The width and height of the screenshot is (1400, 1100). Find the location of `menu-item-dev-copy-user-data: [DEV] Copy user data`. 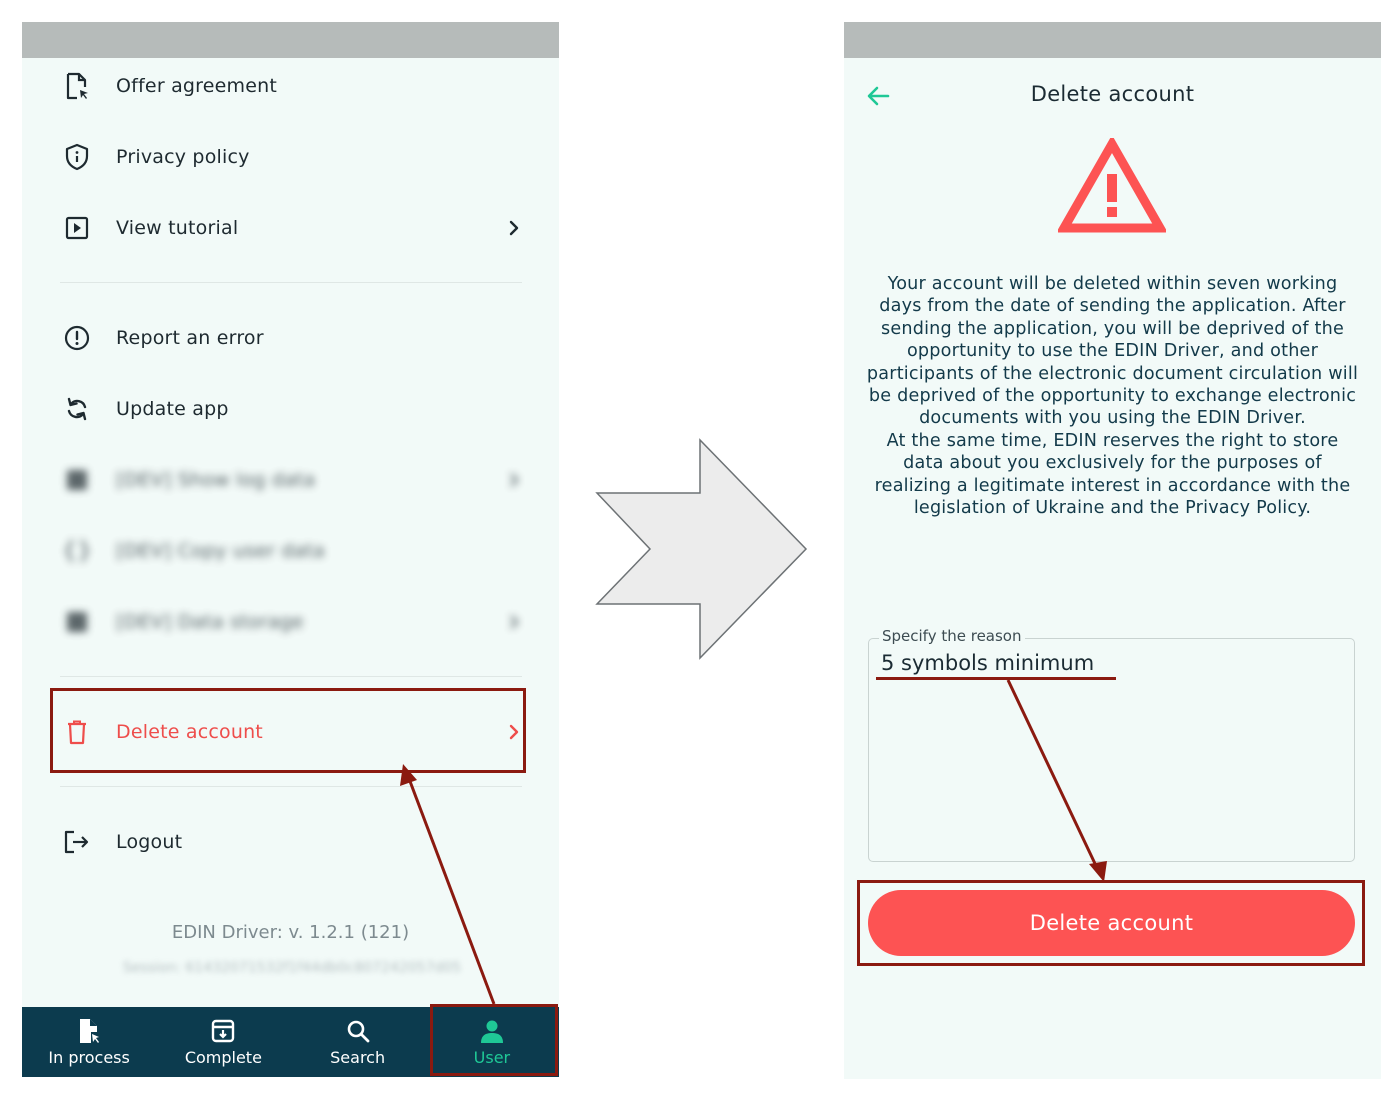

menu-item-dev-copy-user-data: [DEV] Copy user data is located at coordinates (292, 551).